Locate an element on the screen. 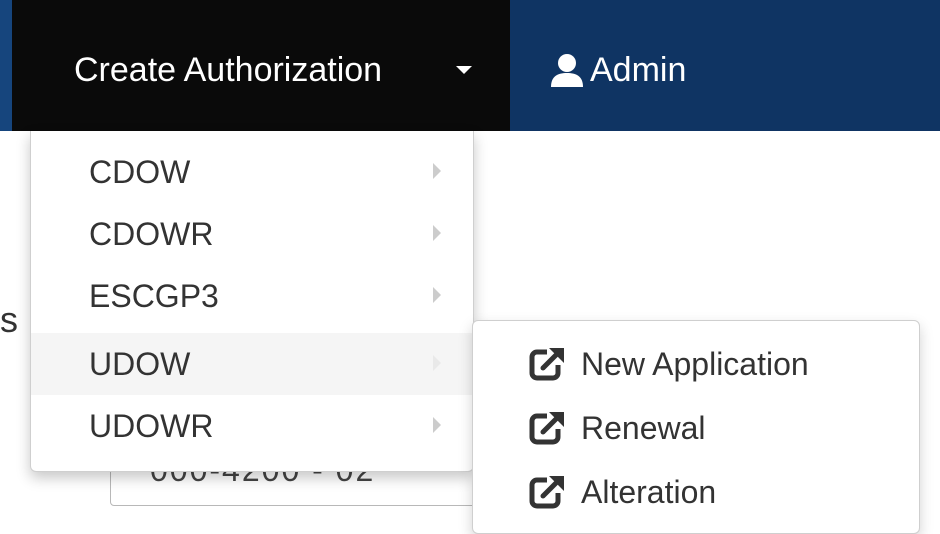 The width and height of the screenshot is (940, 534). admin-label: Admin is located at coordinates (638, 69).